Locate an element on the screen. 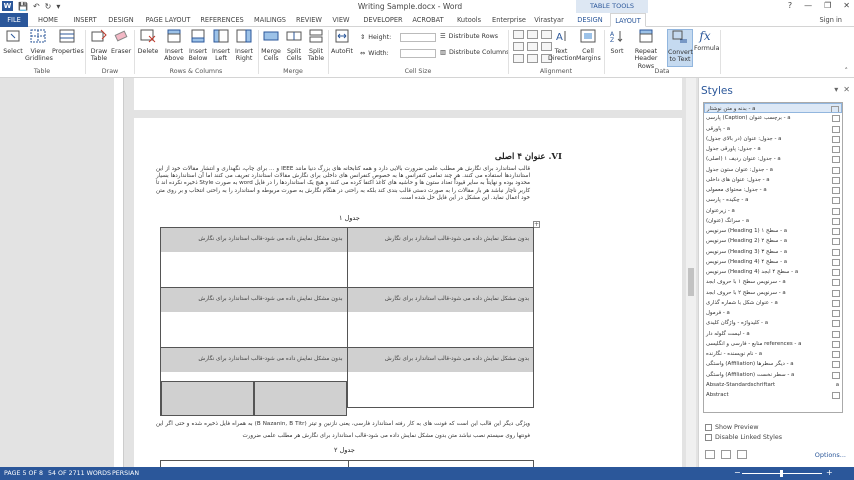 This screenshot has width=854, height=480. list-item: جدول: عنوان (در بالای جدول) - a is located at coordinates (773, 139).